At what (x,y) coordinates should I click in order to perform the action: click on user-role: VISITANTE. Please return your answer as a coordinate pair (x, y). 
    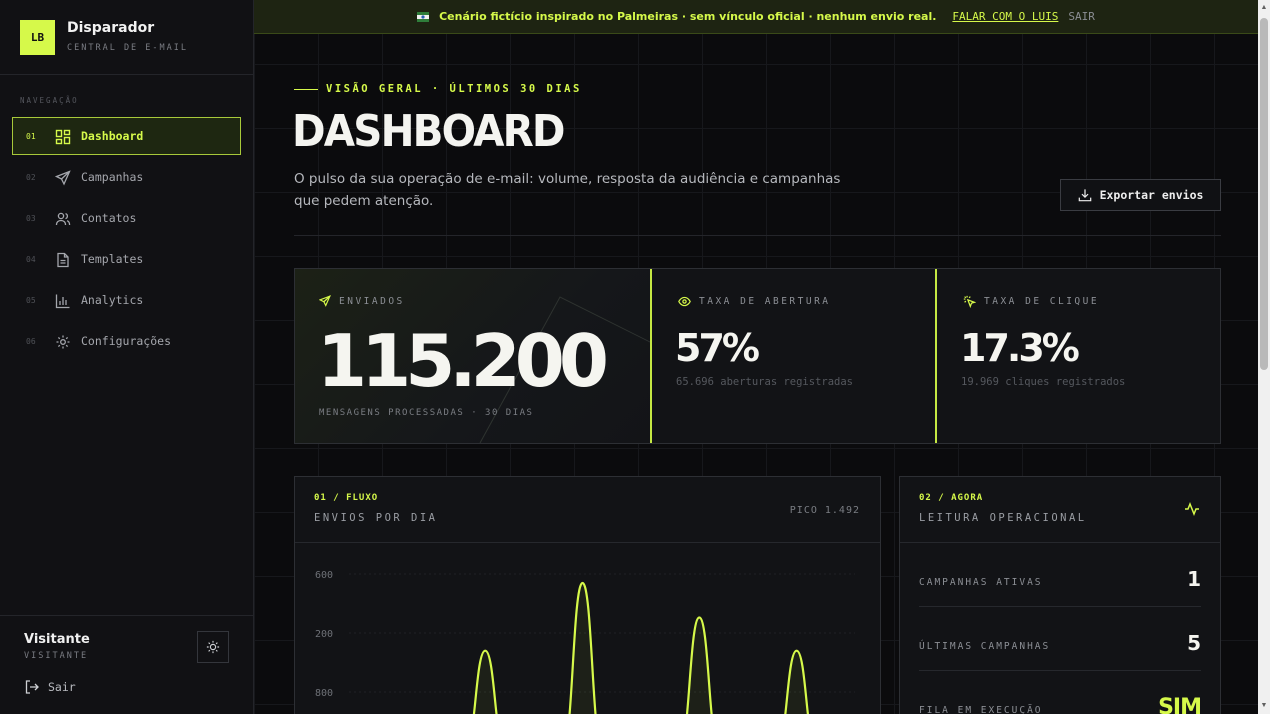
    Looking at the image, I should click on (56, 656).